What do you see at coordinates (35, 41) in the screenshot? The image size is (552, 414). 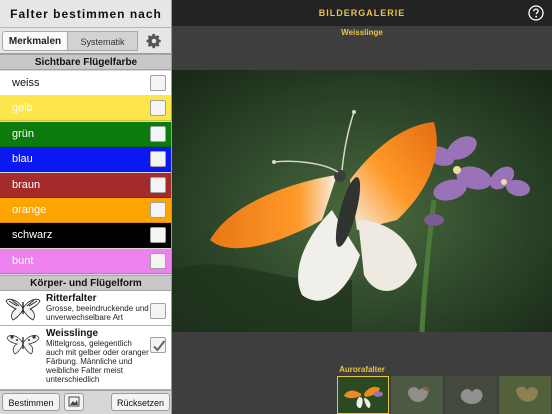 I see `tab-merkmalen: Merkmalen` at bounding box center [35, 41].